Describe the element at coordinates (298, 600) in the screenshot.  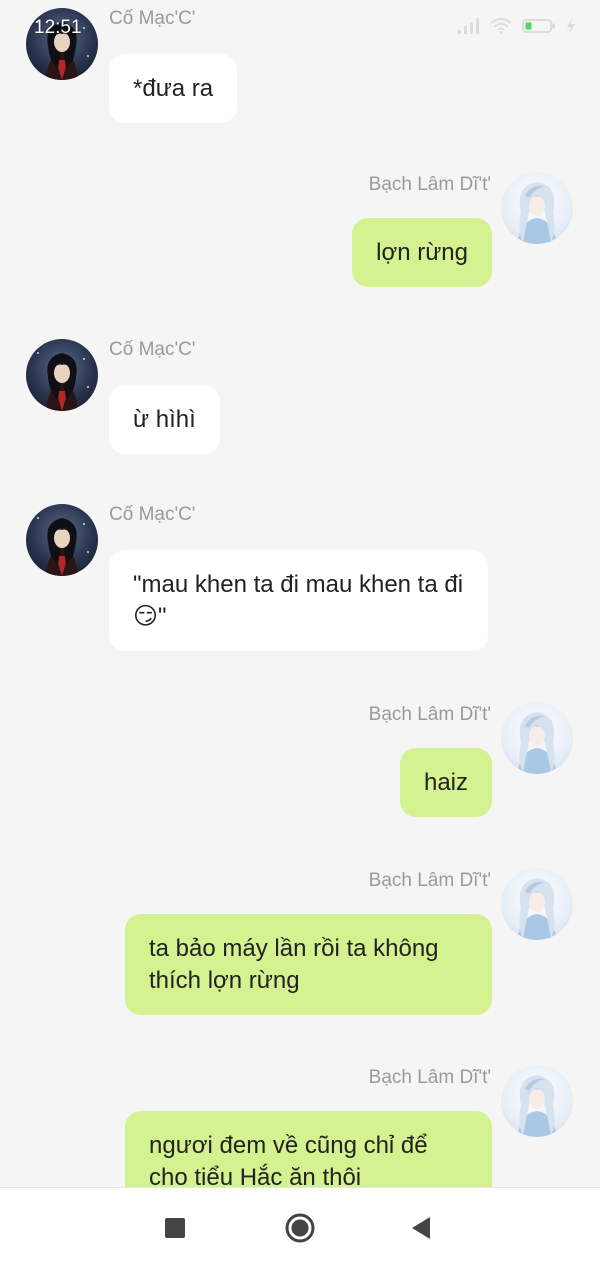
I see `message-bubble: "mau khen ta đi mau khen ta đi 😏"` at that location.